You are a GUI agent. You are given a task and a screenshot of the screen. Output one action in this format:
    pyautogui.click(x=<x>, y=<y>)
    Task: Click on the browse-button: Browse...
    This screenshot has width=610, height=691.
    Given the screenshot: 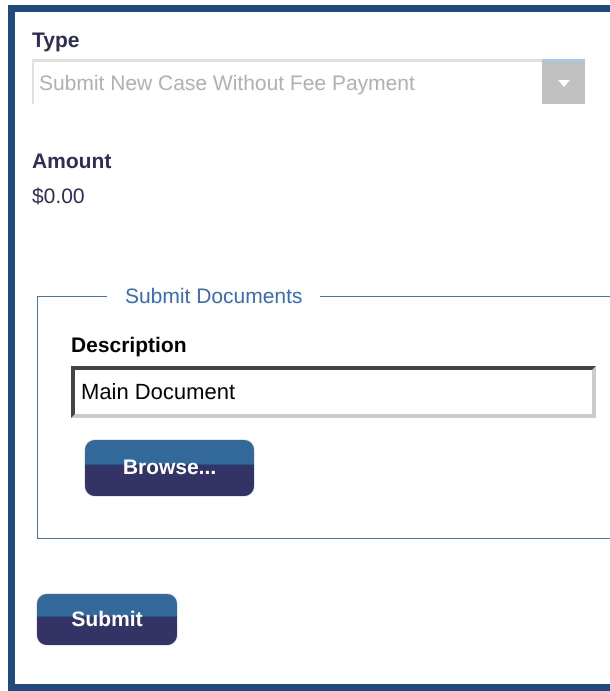 What is the action you would take?
    pyautogui.click(x=169, y=468)
    